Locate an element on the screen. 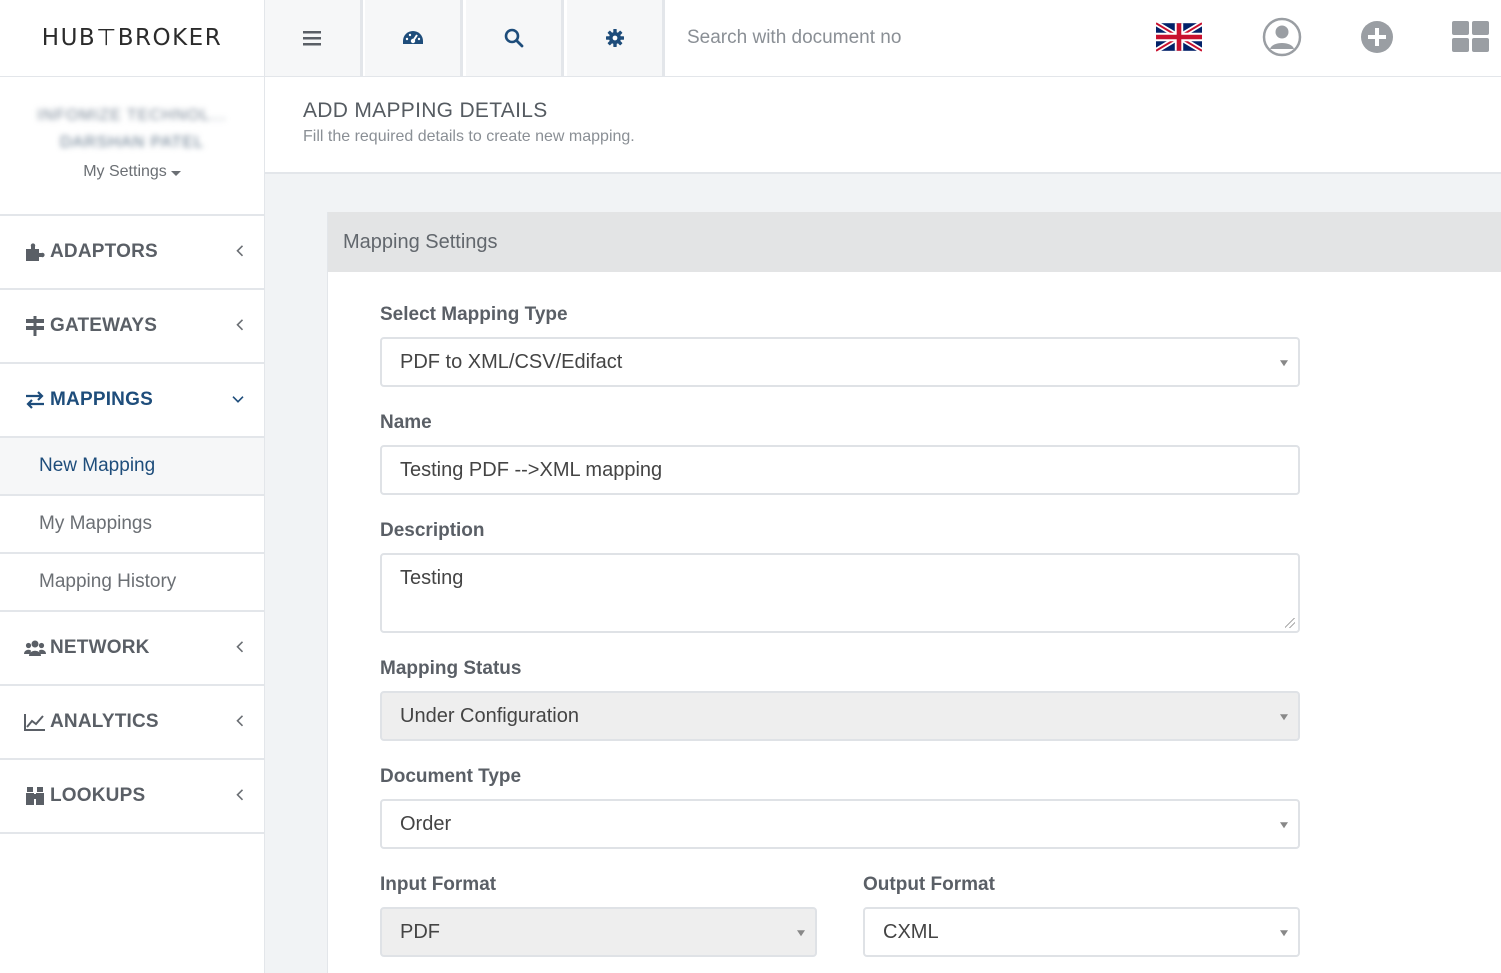  top-bar: HUB⊤BROKER is located at coordinates (750, 38).